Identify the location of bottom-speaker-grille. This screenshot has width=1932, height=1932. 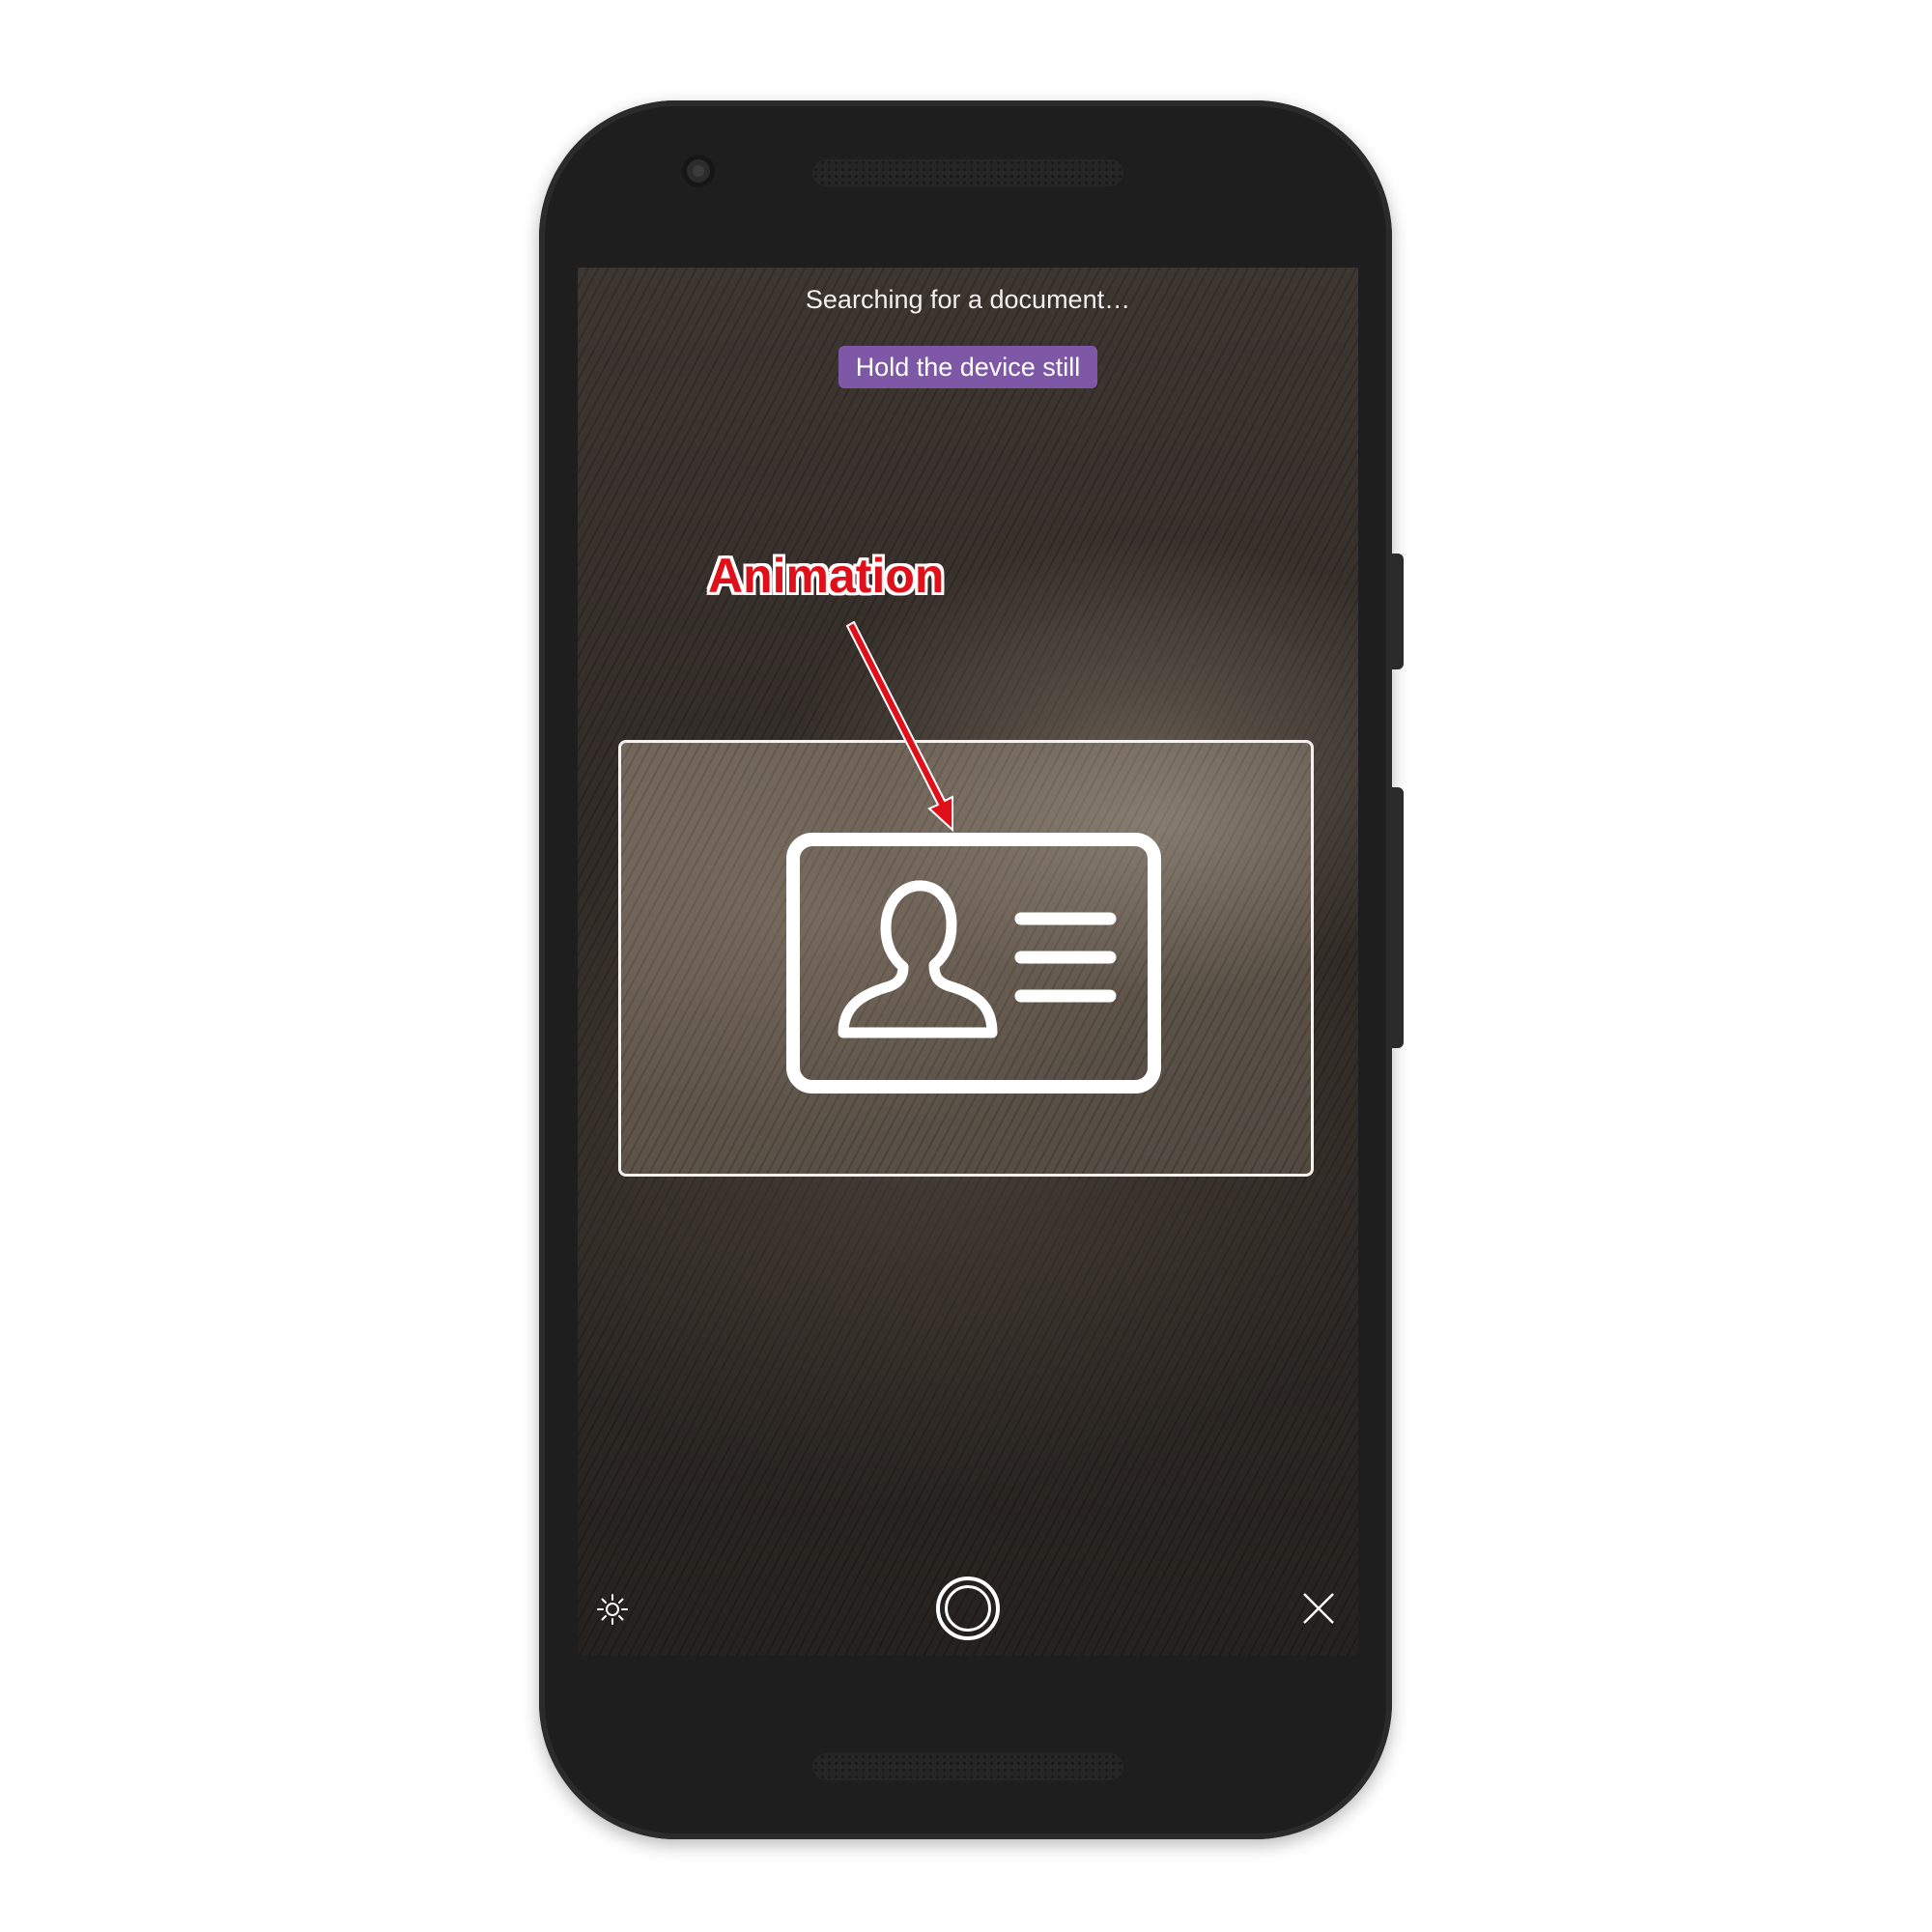
(967, 1766).